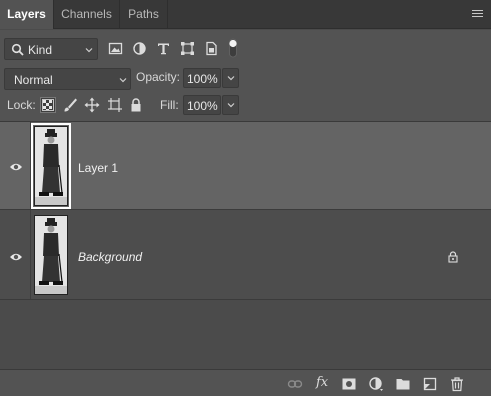  I want to click on layer-name: Background, so click(110, 257).